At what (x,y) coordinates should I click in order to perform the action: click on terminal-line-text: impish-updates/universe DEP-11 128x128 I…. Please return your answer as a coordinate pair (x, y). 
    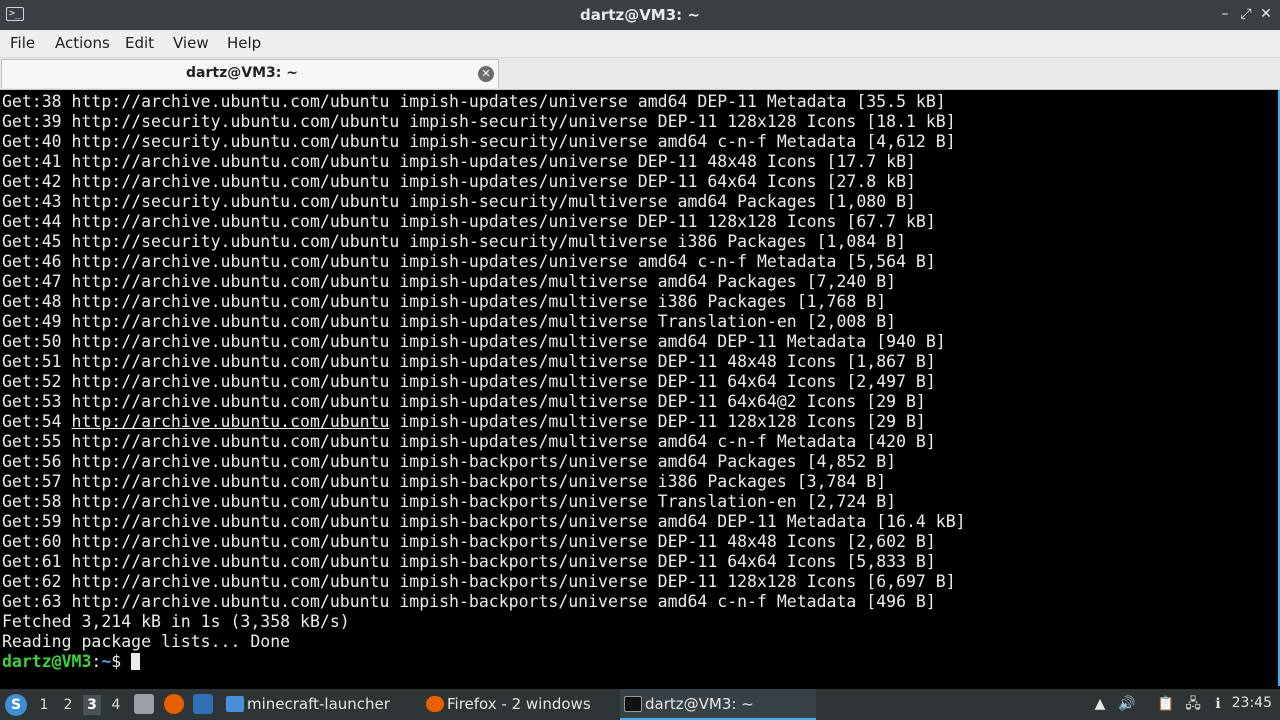
    Looking at the image, I should click on (662, 221).